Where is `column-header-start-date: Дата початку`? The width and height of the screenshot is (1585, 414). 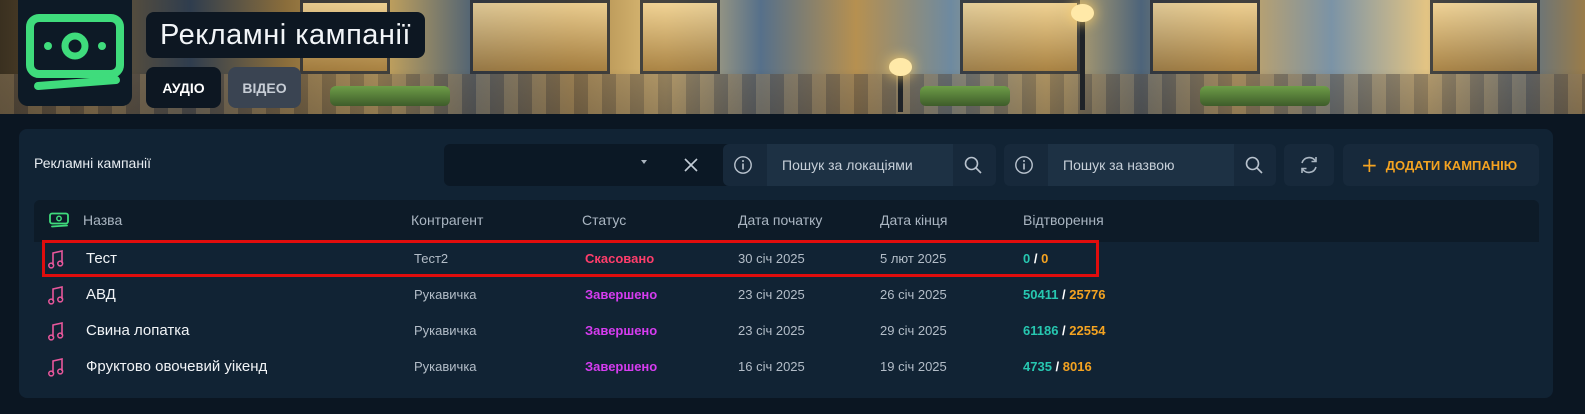 column-header-start-date: Дата початку is located at coordinates (780, 220).